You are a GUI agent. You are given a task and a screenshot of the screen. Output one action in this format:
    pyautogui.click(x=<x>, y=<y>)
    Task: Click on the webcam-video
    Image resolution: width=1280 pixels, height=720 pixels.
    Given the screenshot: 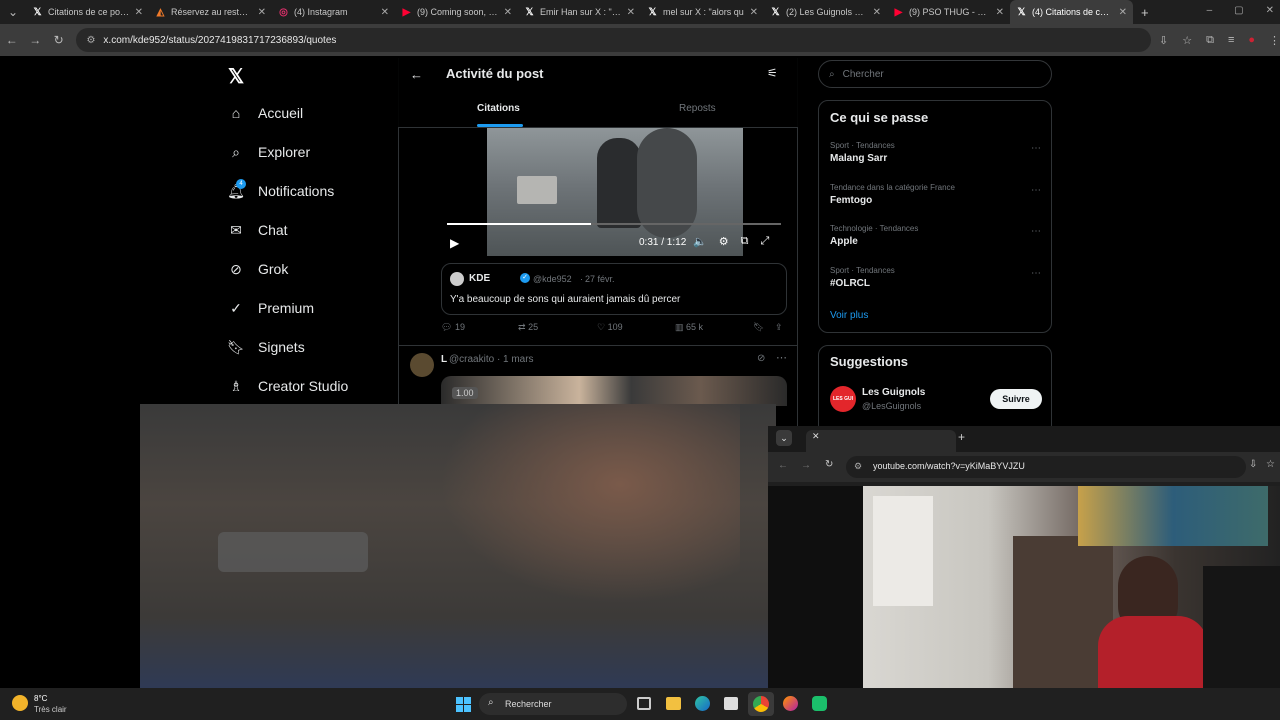 What is the action you would take?
    pyautogui.click(x=1071, y=587)
    